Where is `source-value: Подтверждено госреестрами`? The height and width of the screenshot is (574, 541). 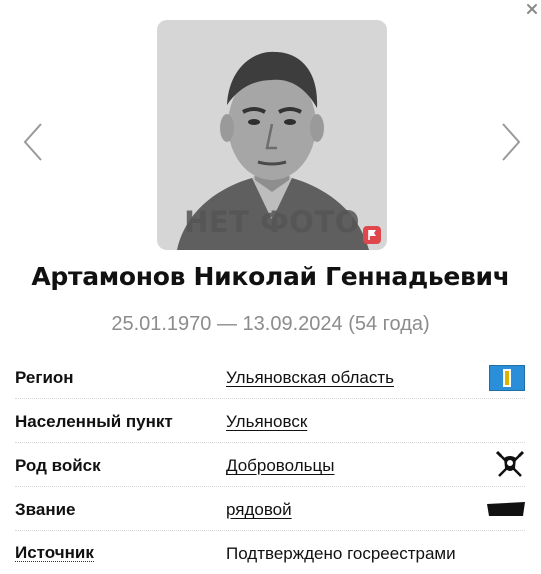 source-value: Подтверждено госреестрами is located at coordinates (341, 553).